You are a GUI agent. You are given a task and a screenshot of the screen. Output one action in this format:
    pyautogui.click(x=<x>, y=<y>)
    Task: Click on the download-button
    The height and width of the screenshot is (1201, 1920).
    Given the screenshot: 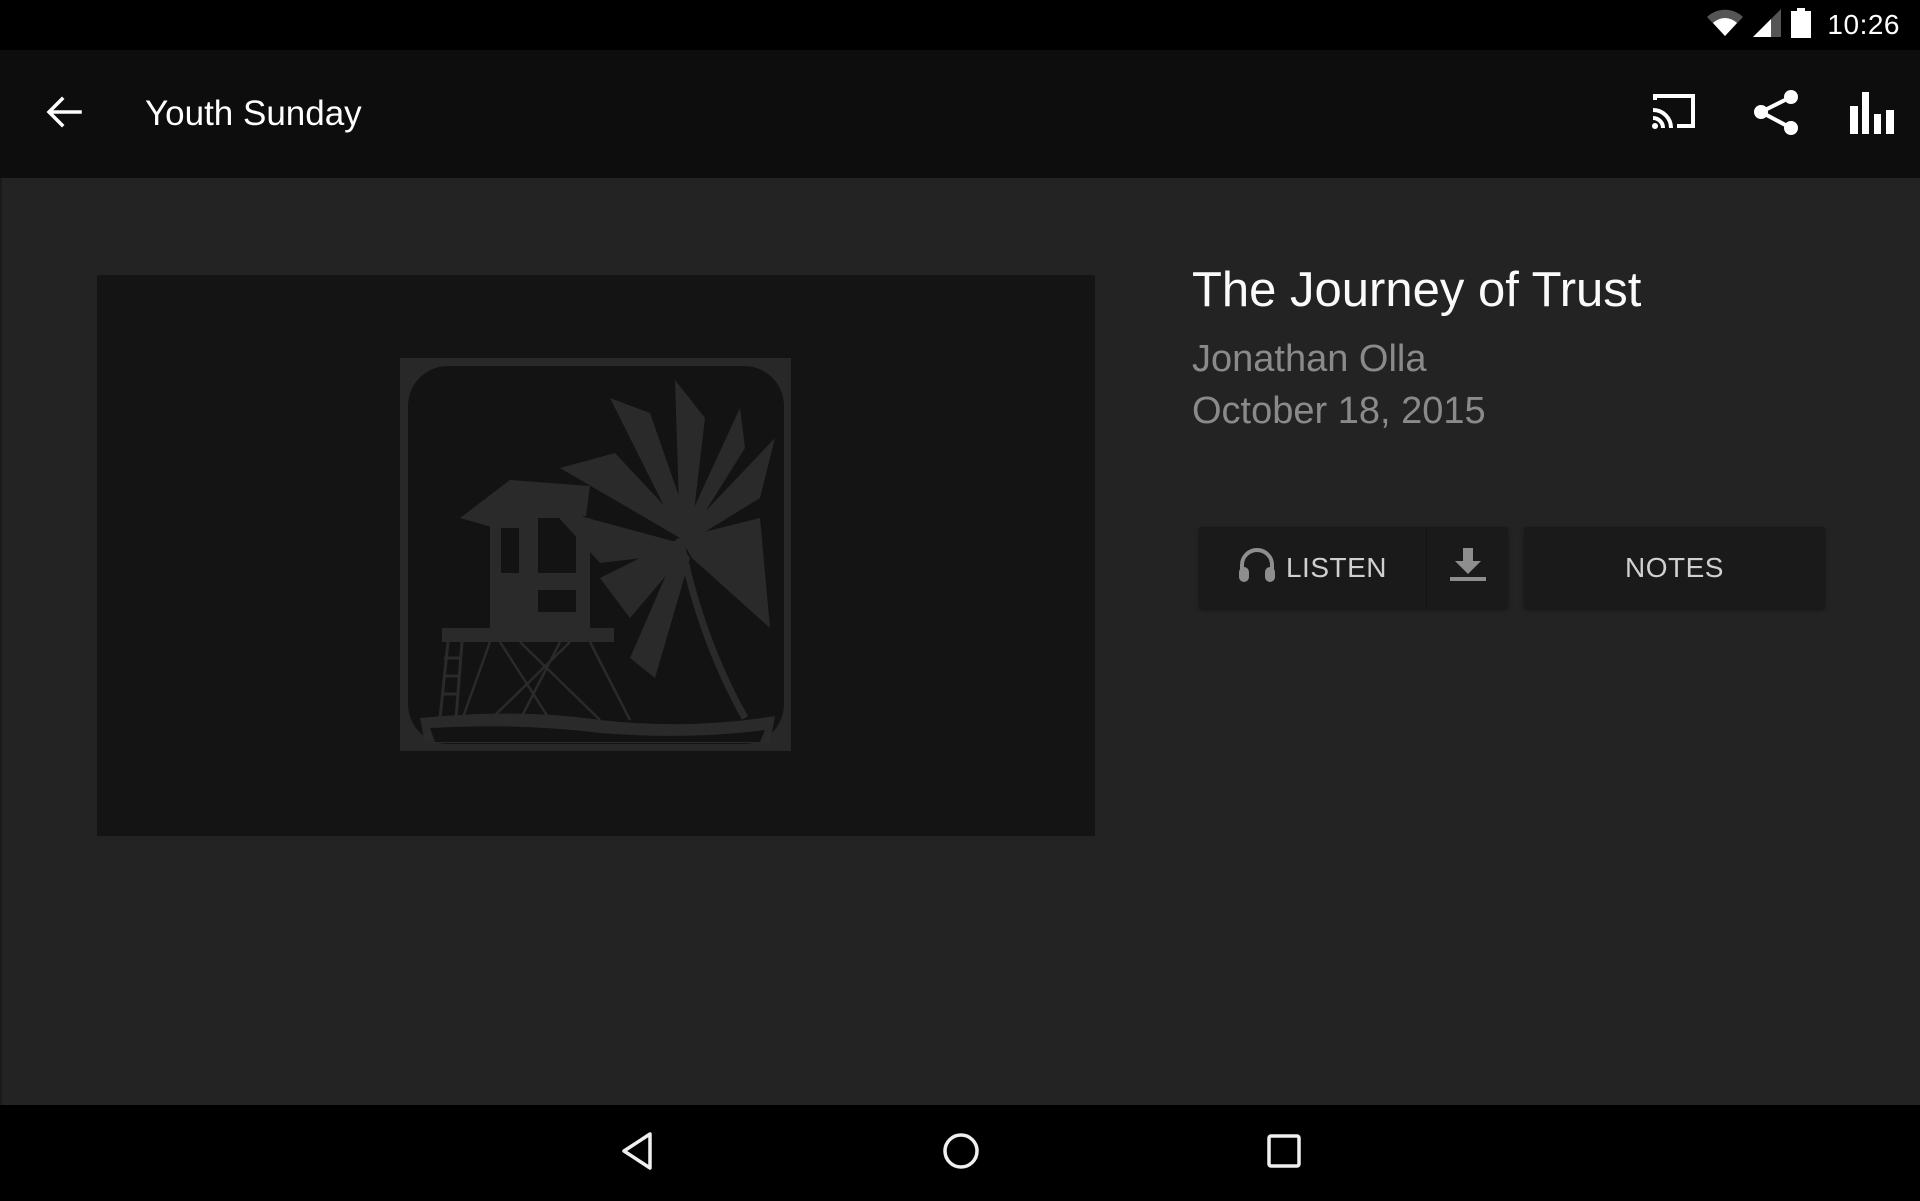 What is the action you would take?
    pyautogui.click(x=1467, y=567)
    